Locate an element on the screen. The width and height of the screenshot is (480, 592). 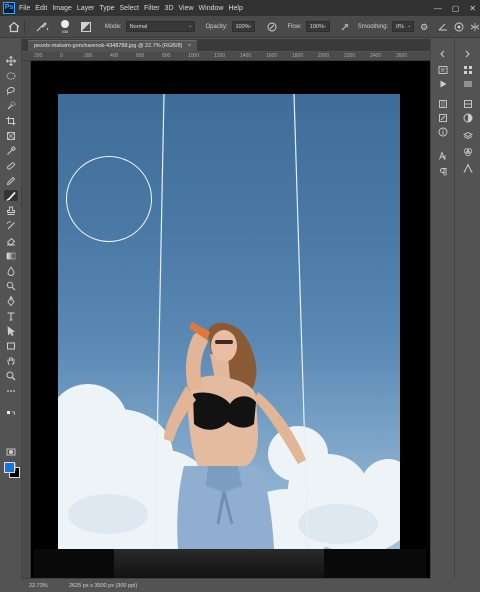
lasso-tool-icon is located at coordinates (11, 90).